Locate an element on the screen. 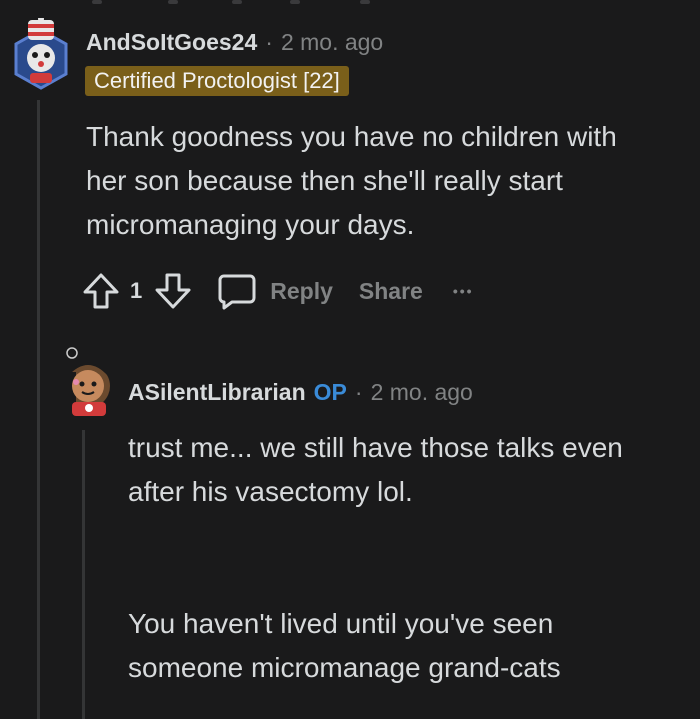 This screenshot has height=719, width=700. downvote-icon is located at coordinates (173, 291).